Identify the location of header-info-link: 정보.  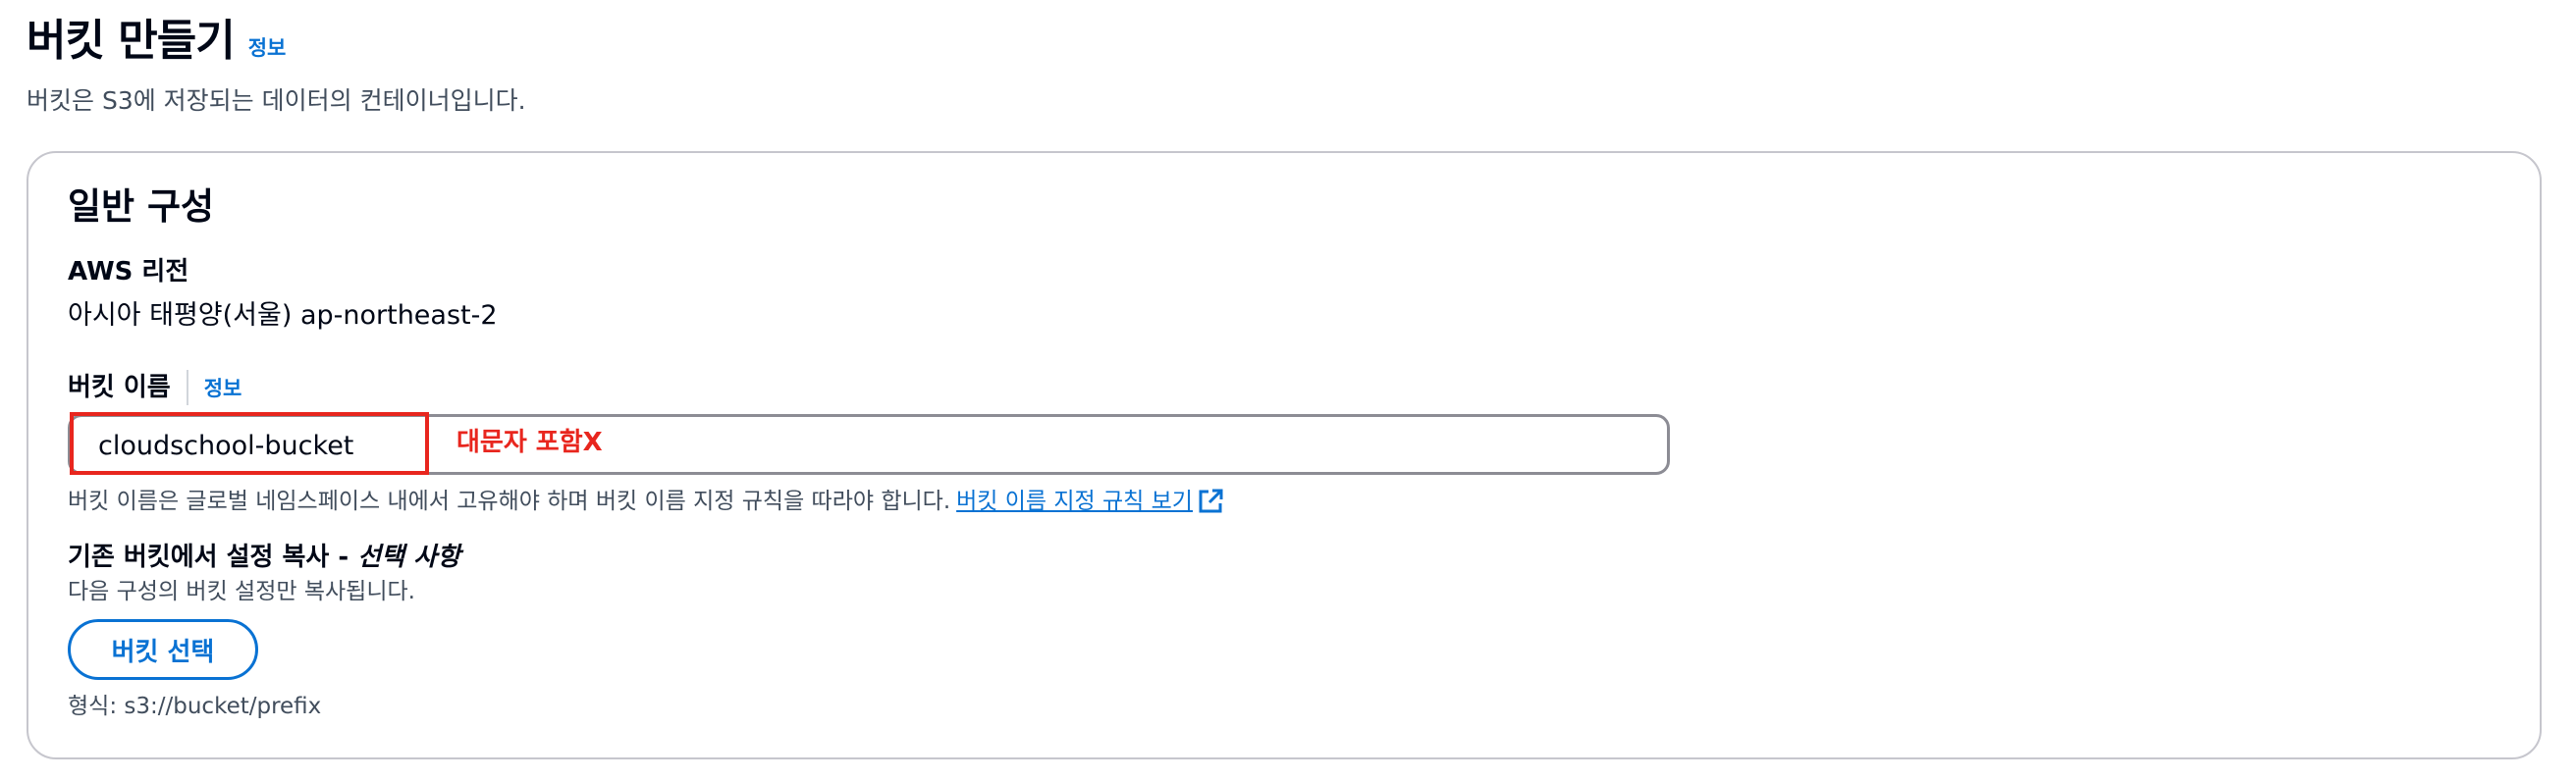
(267, 47).